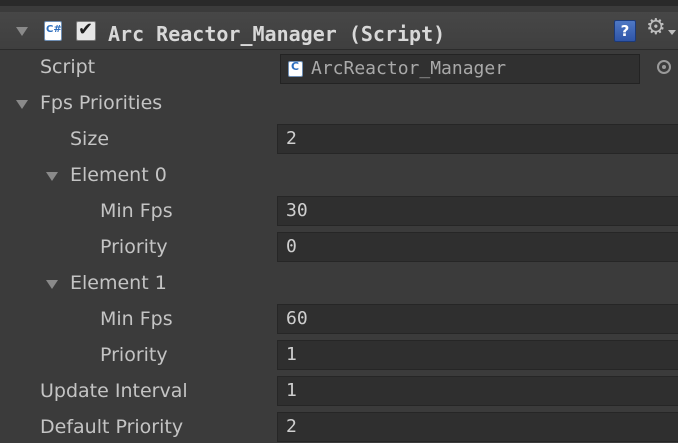  What do you see at coordinates (477, 355) in the screenshot?
I see `element-1-priority-input: 1` at bounding box center [477, 355].